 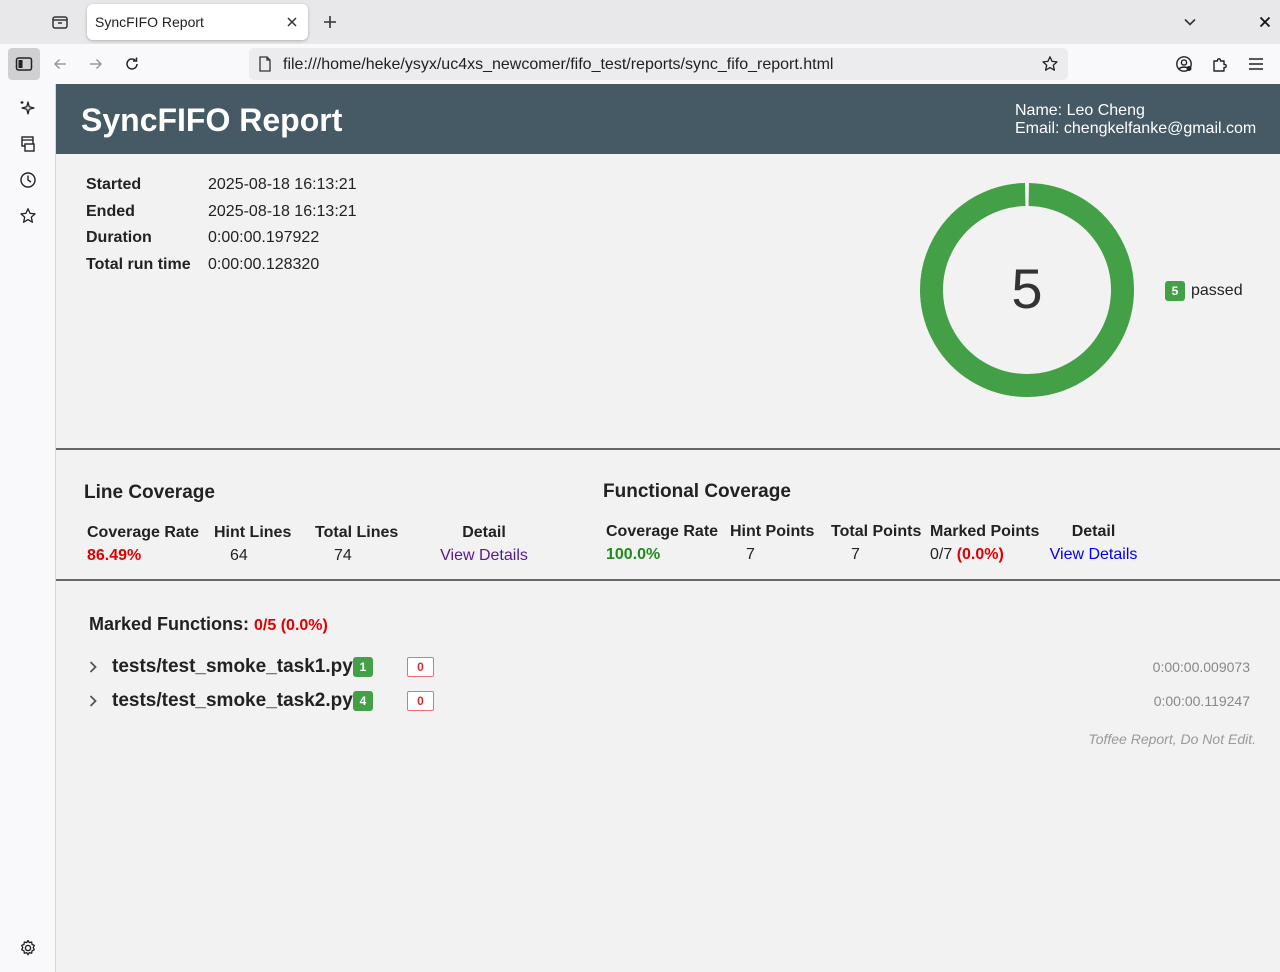 I want to click on func-coverage-rate: 100.0%, so click(x=633, y=554).